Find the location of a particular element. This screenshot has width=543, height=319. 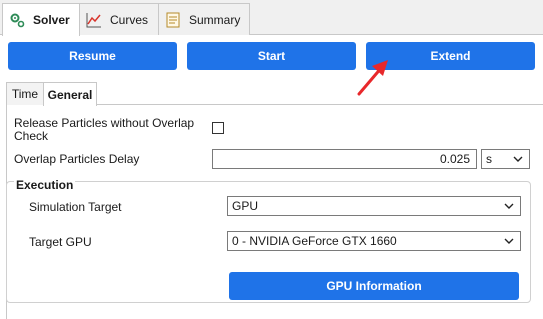

target-gpu-value: 0 - NVIDIA GeForce GTX 1660 is located at coordinates (314, 241).